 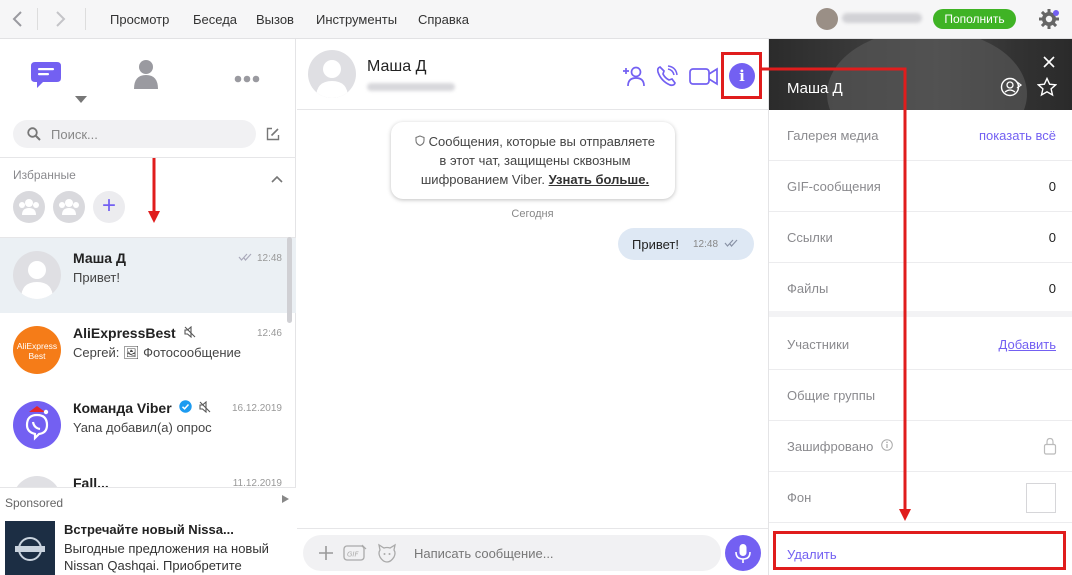 What do you see at coordinates (289, 280) in the screenshot?
I see `chat-list-scrollbar` at bounding box center [289, 280].